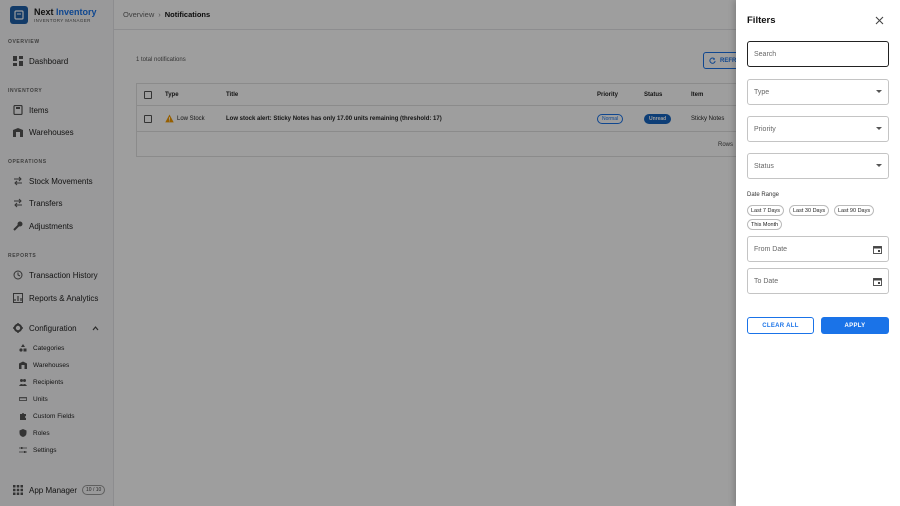  I want to click on type-select-label: Type, so click(762, 92).